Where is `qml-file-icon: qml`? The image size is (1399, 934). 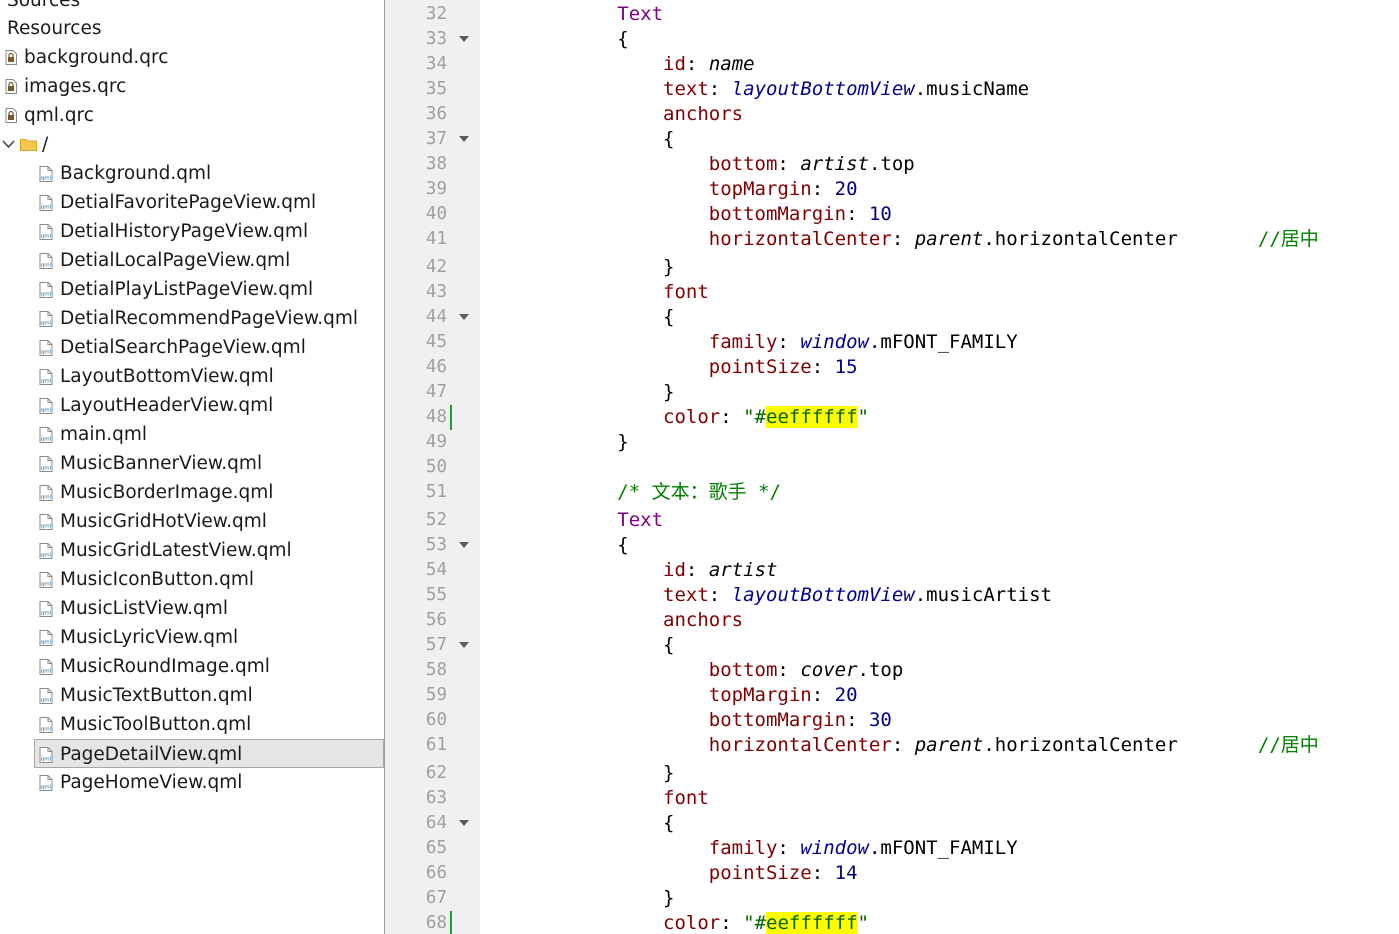 qml-file-icon: qml is located at coordinates (46, 435).